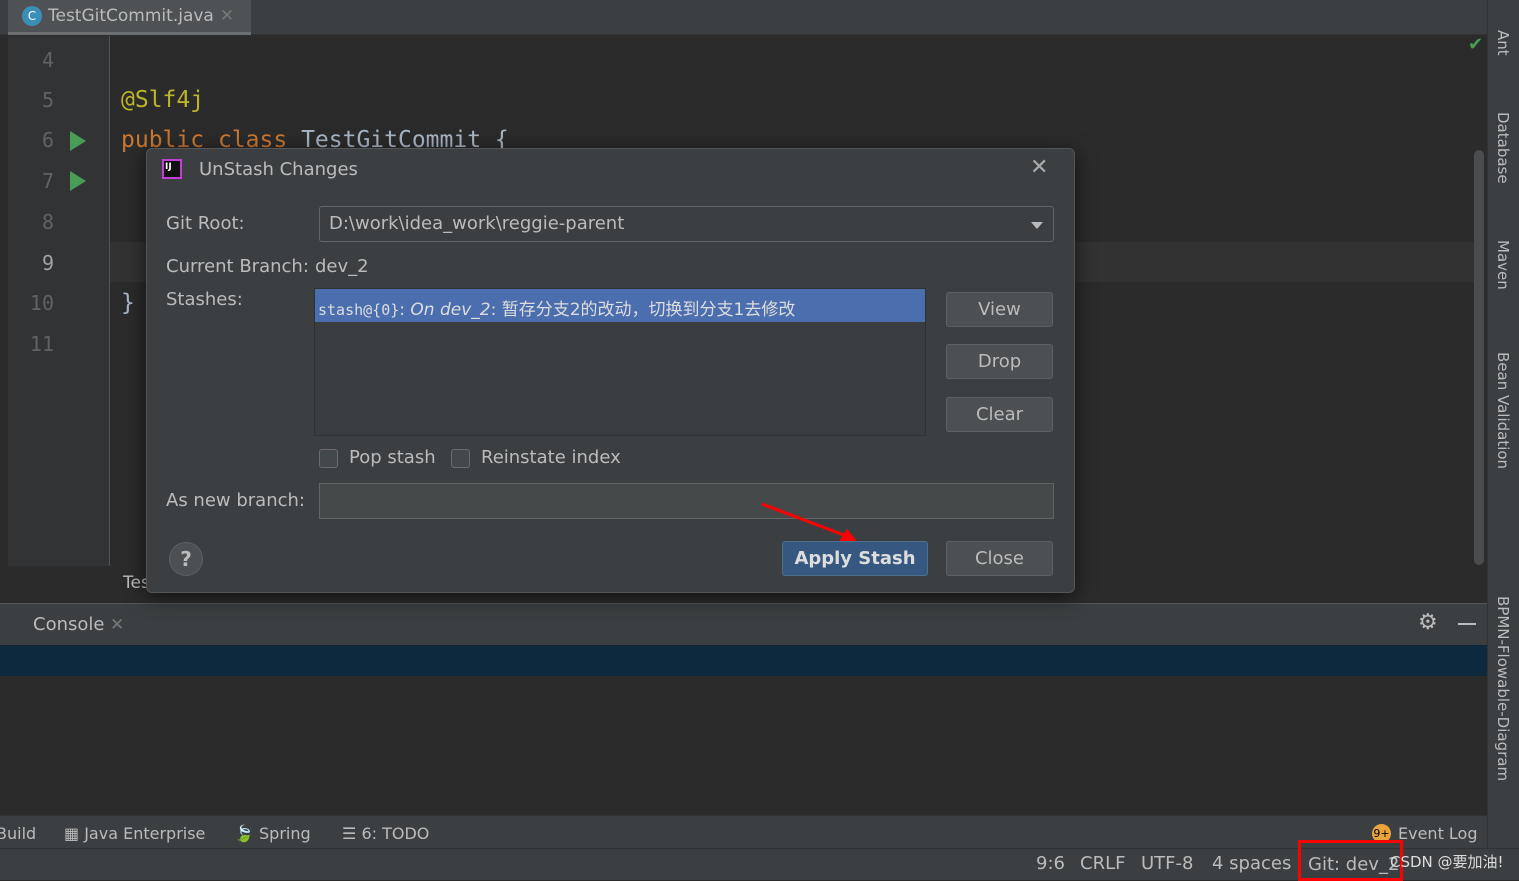 The height and width of the screenshot is (881, 1519). What do you see at coordinates (686, 224) in the screenshot?
I see `git-root-select: D:\work\idea_work\reggie-parent` at bounding box center [686, 224].